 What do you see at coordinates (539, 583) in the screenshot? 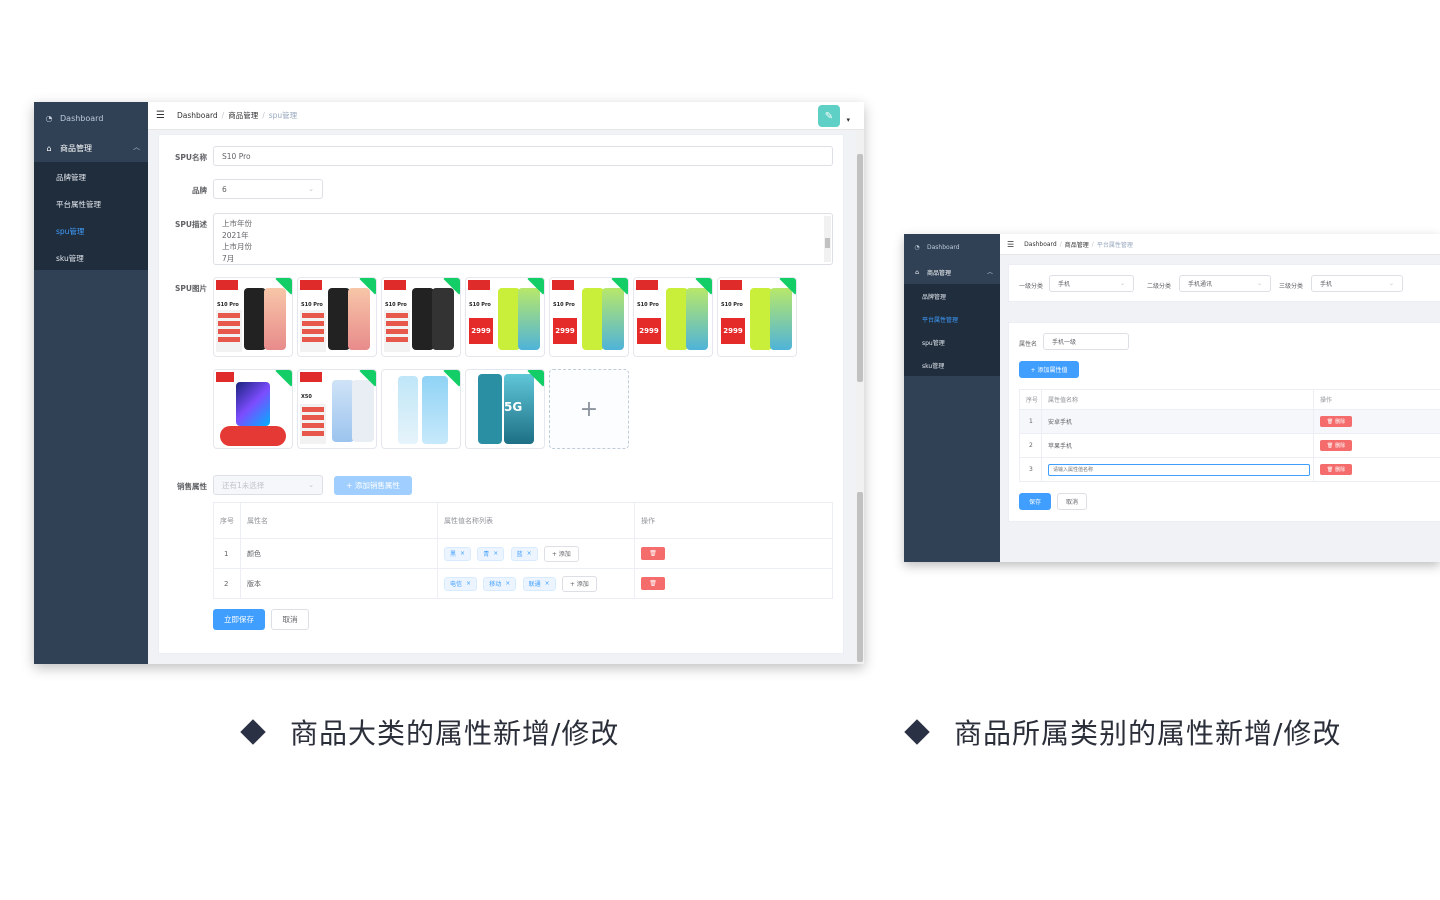
I see `attr-value-tag: 联通 ×` at bounding box center [539, 583].